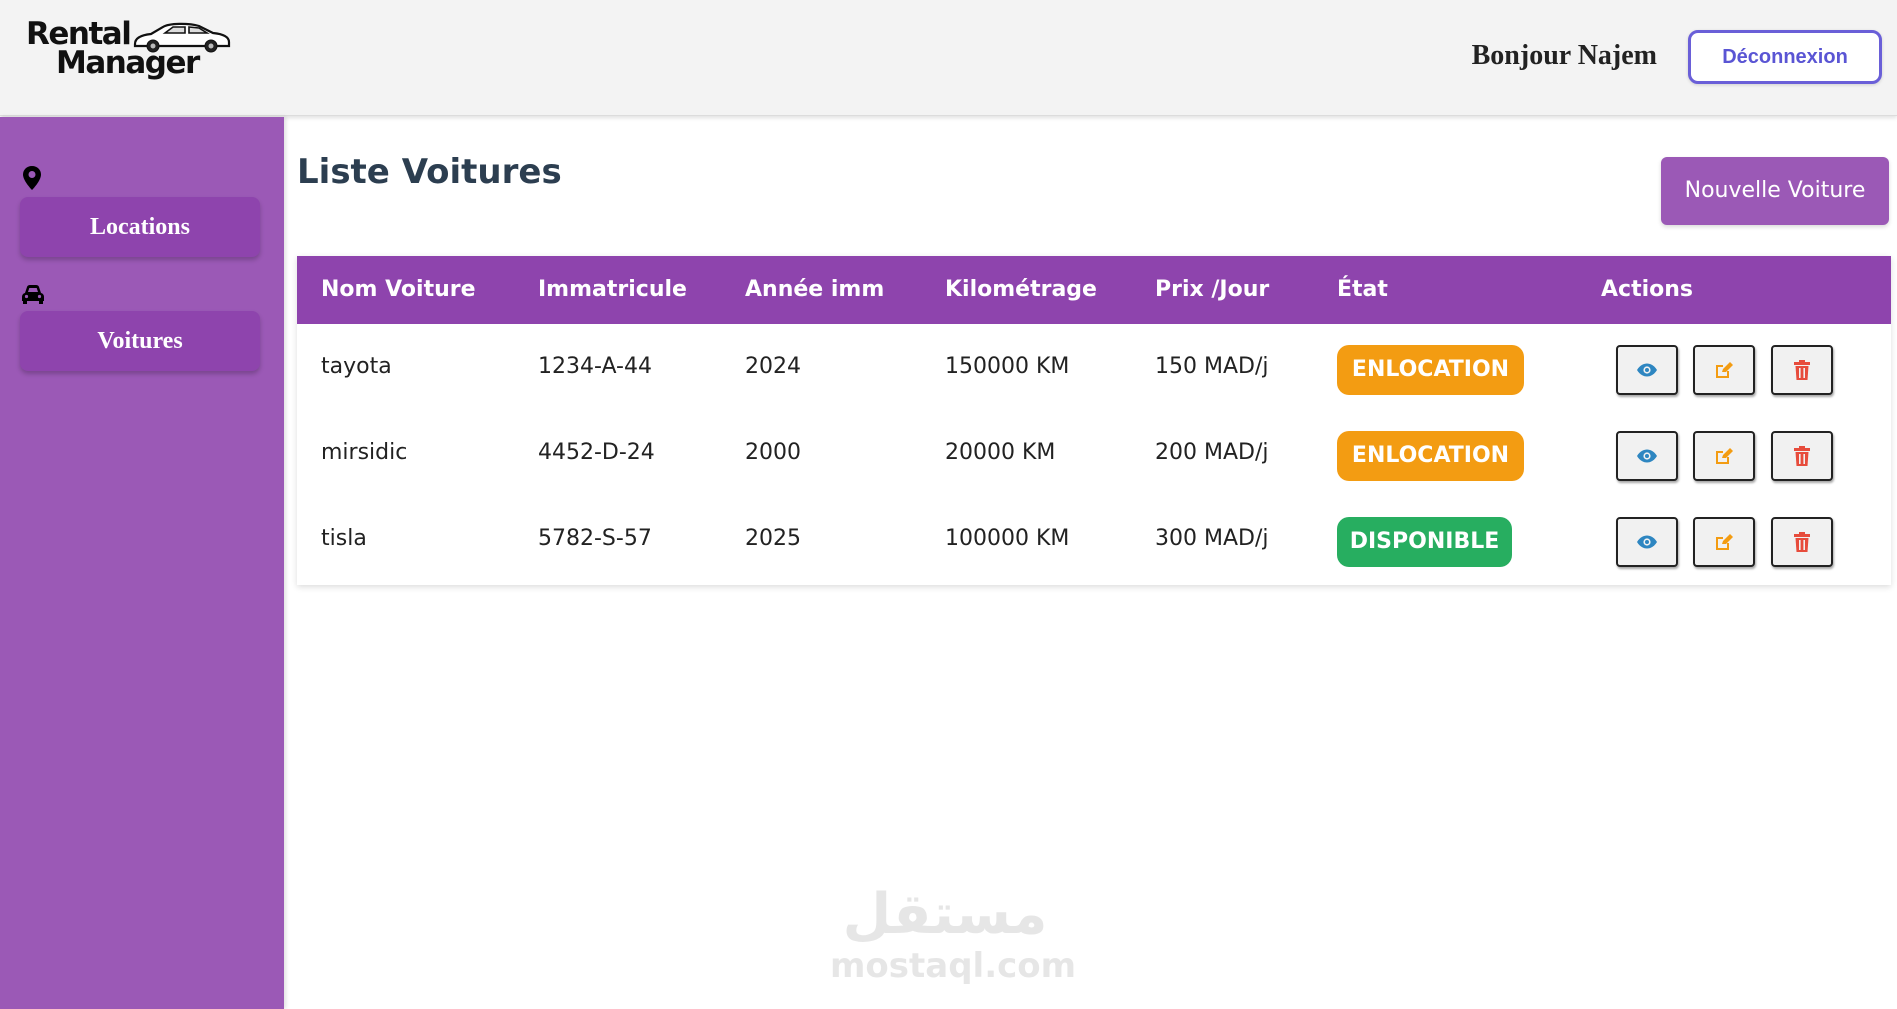 The height and width of the screenshot is (1009, 1897). I want to click on rental-manager-logo: Rental Manager, so click(128, 54).